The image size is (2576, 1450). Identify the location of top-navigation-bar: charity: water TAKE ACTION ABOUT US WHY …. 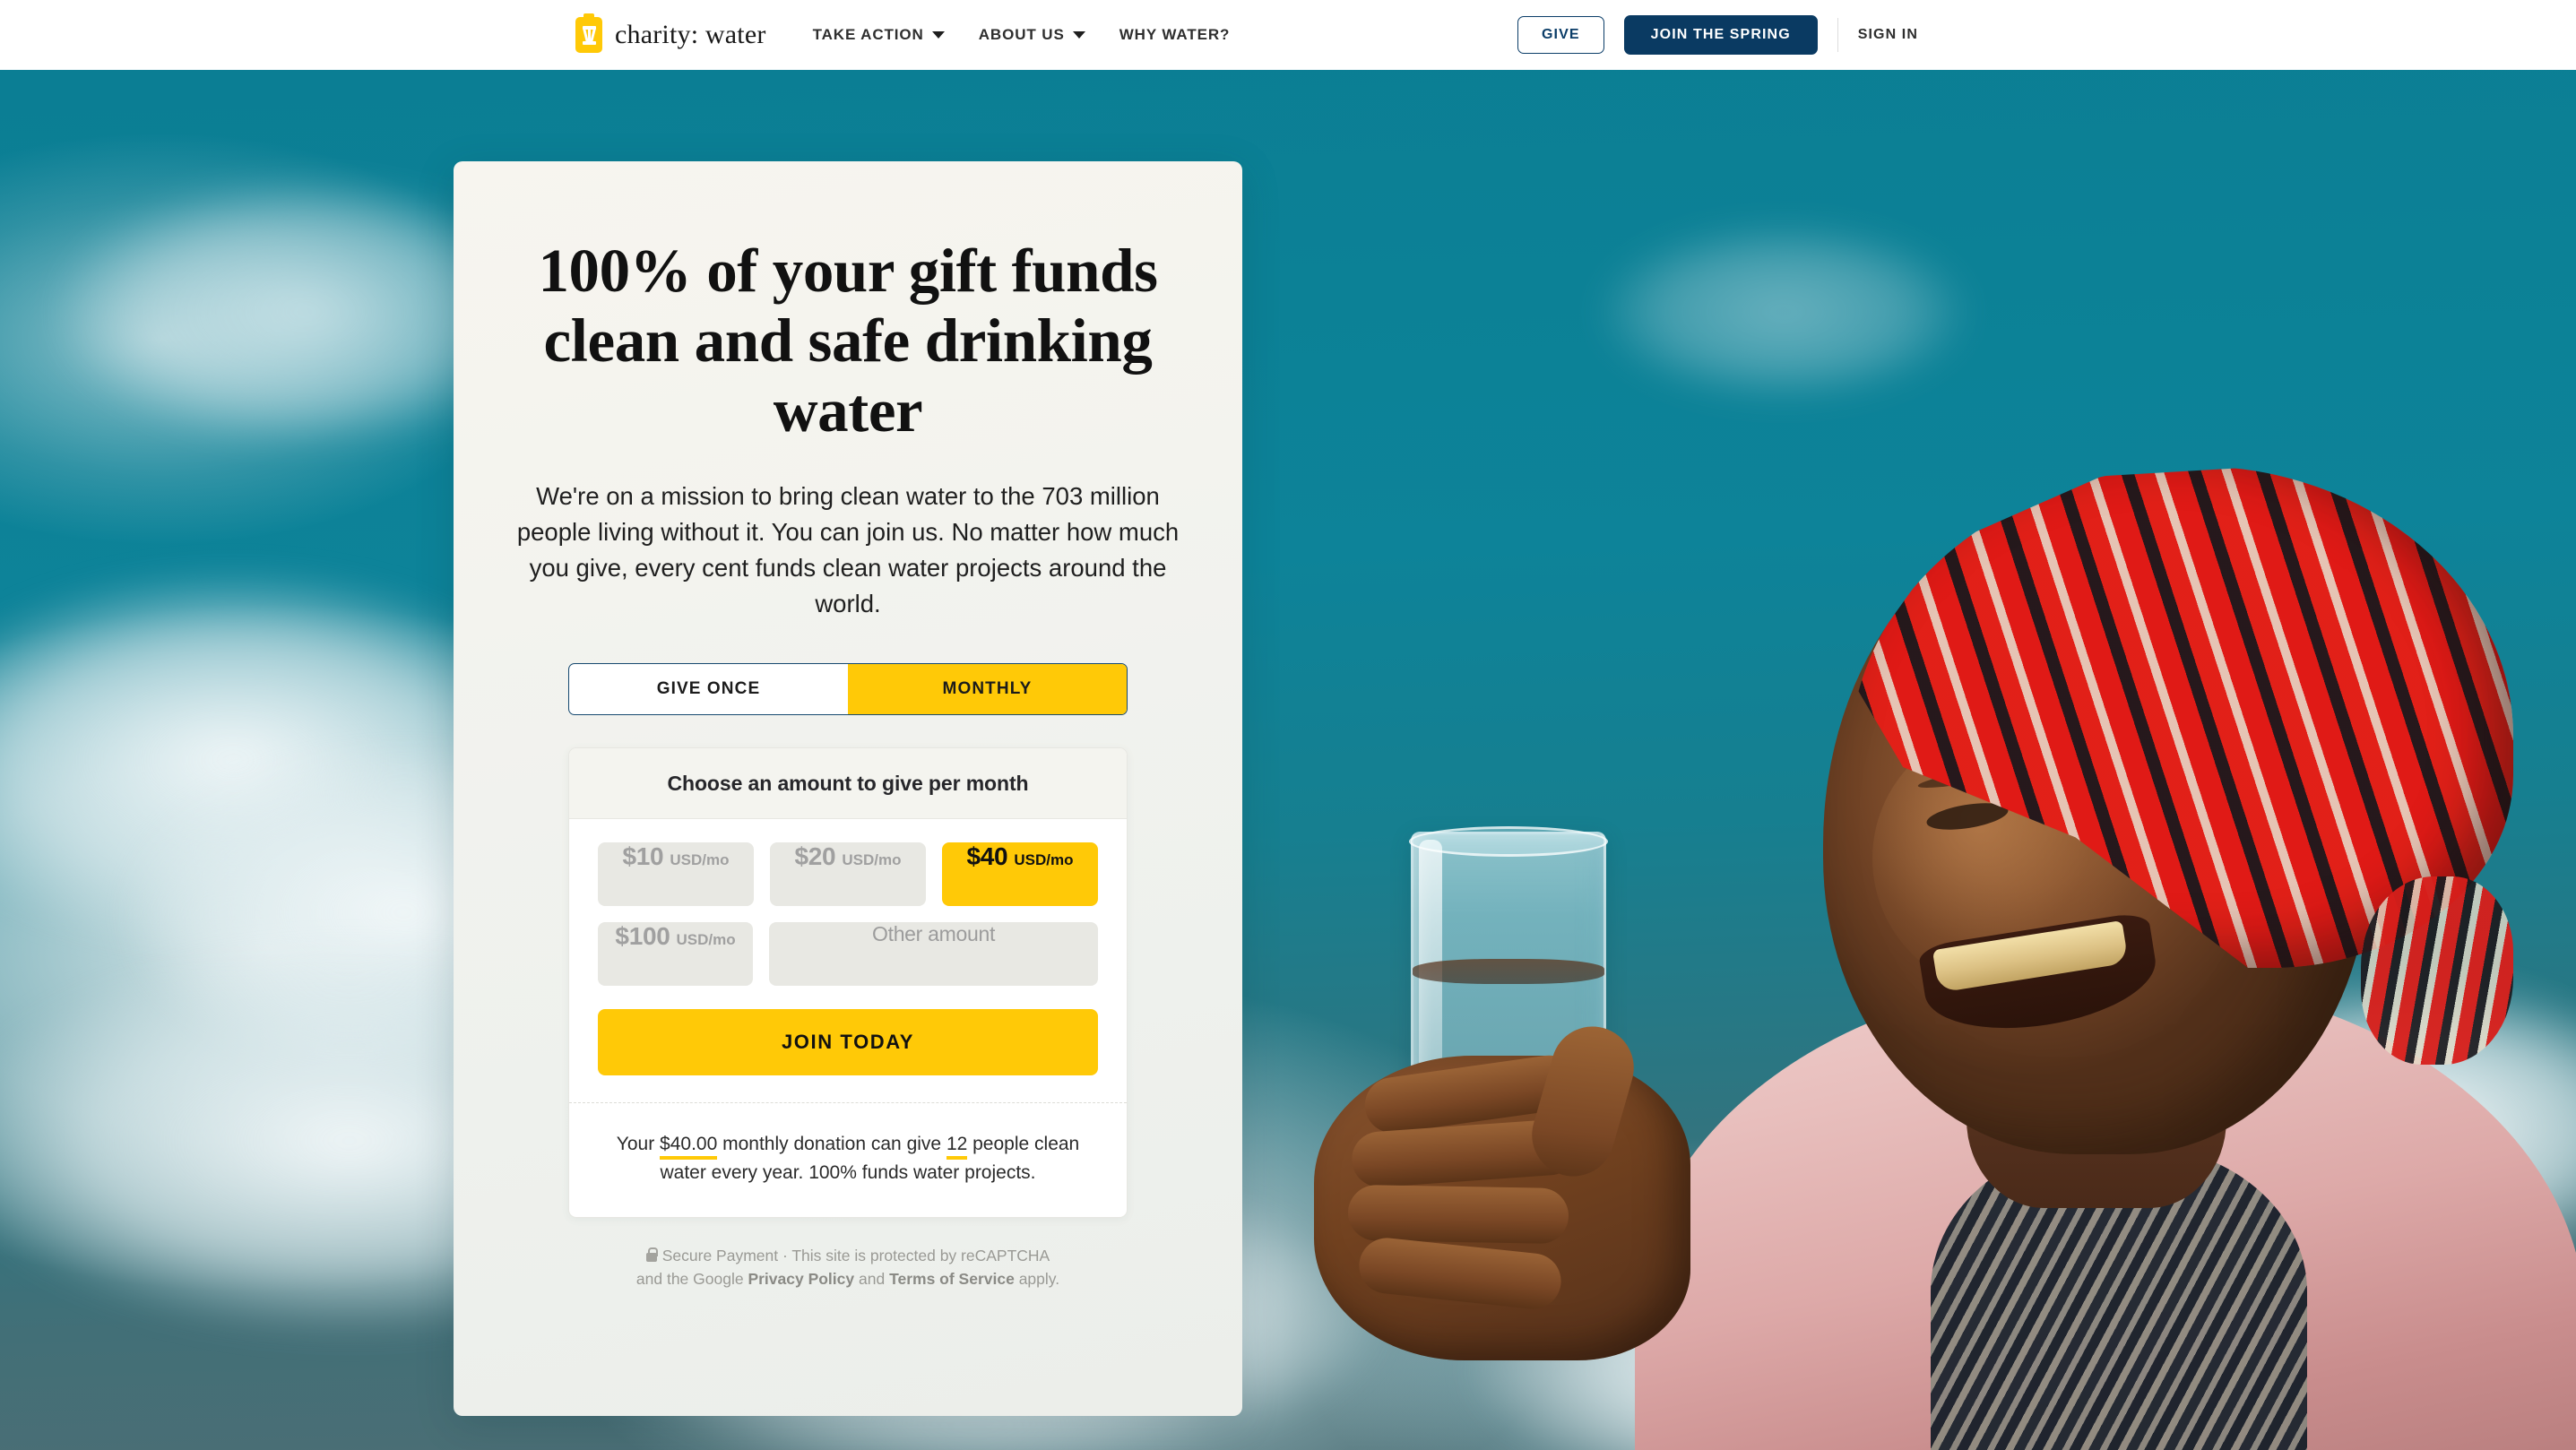
(1288, 35).